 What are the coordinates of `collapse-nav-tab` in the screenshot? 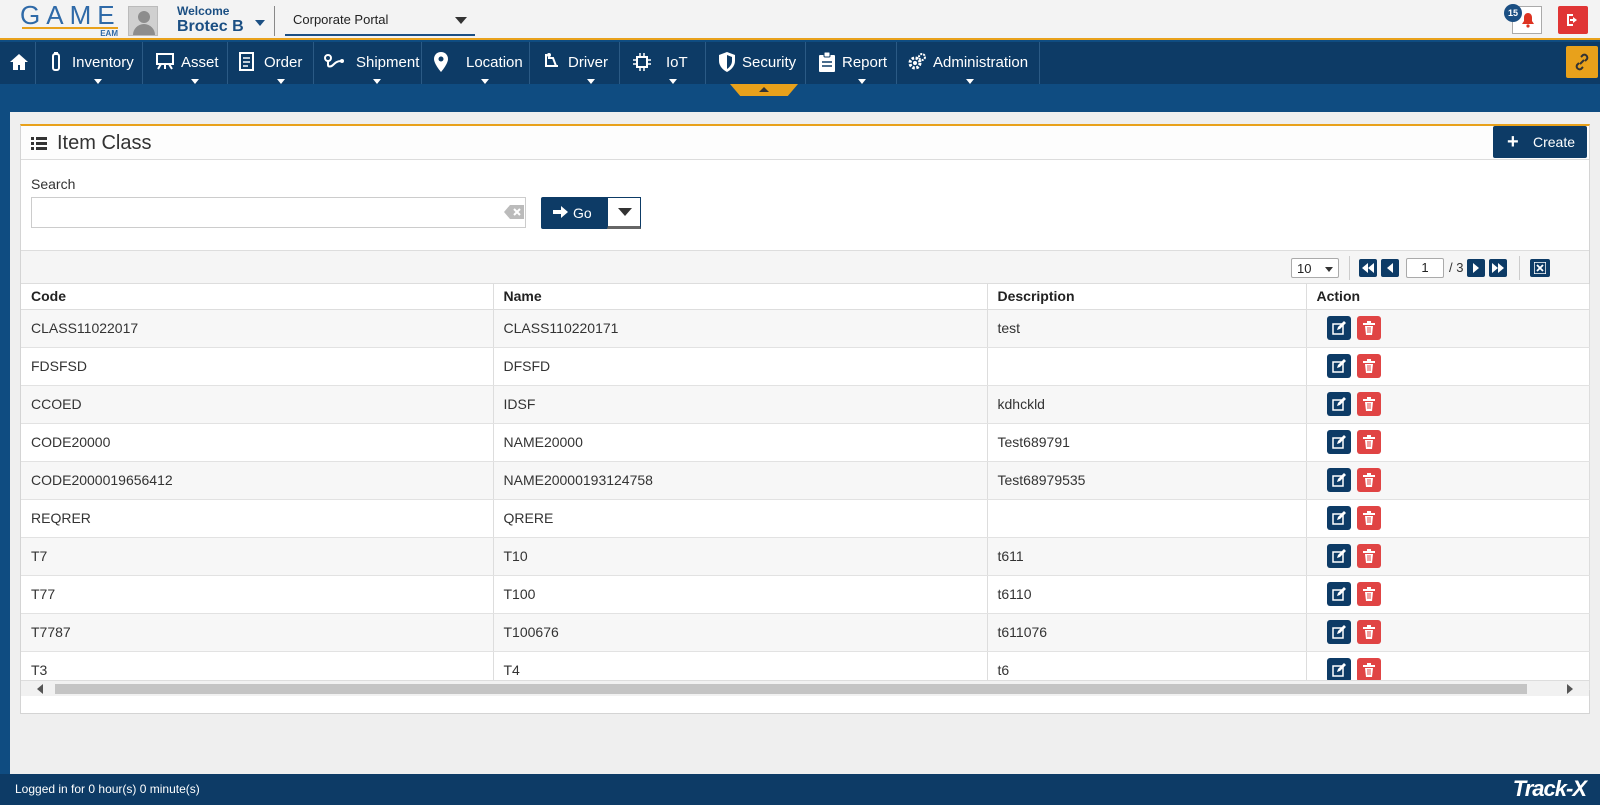 It's located at (764, 90).